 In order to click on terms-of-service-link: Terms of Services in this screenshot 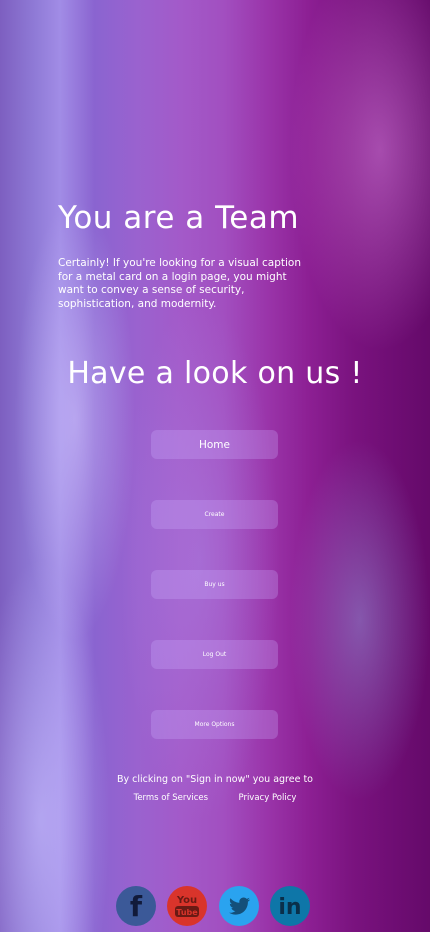, I will do `click(171, 798)`.